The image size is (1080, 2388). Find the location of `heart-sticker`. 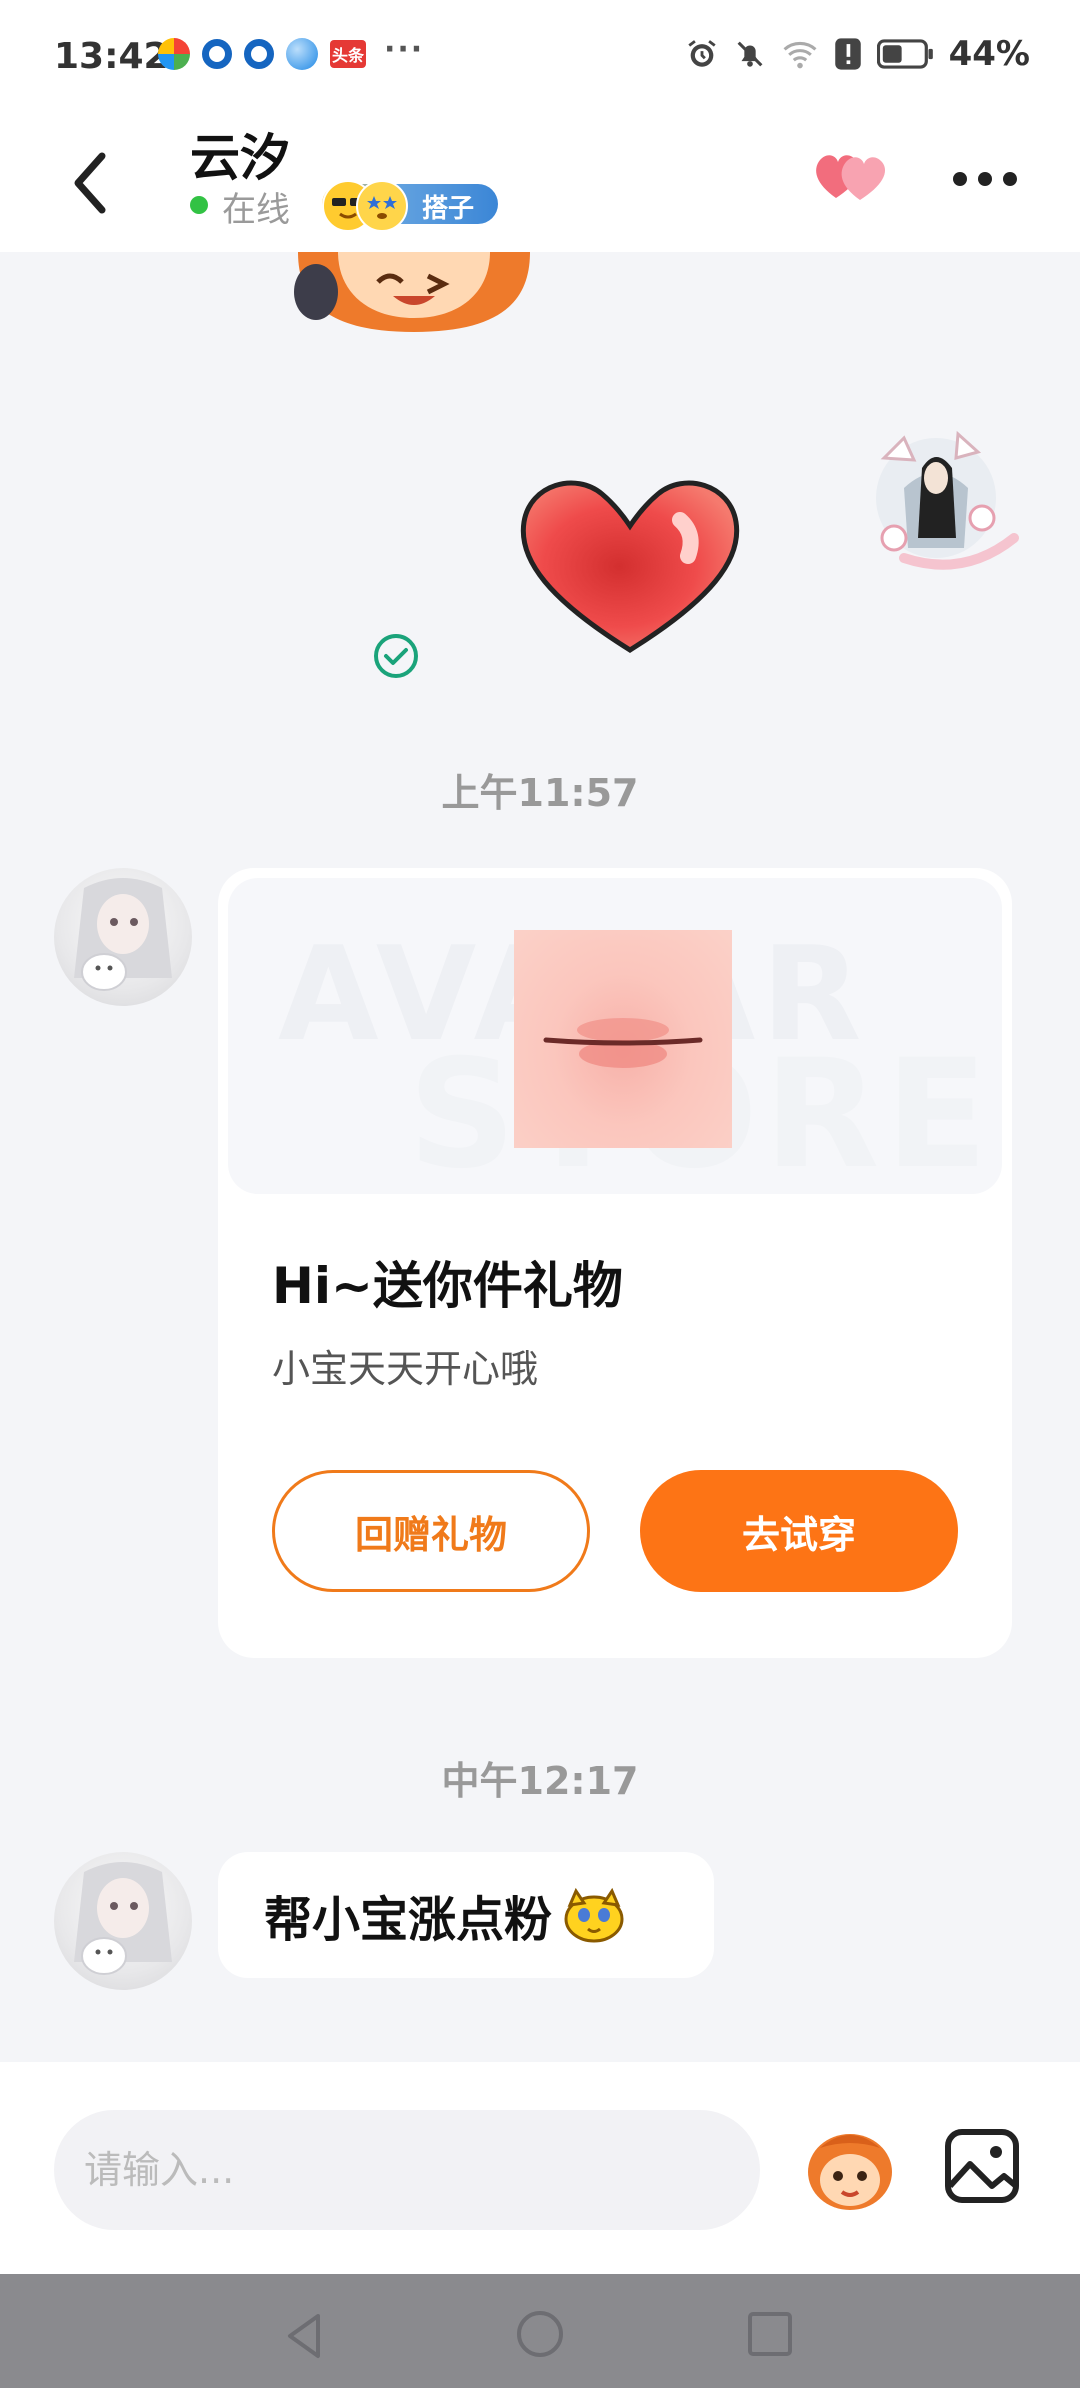

heart-sticker is located at coordinates (630, 570).